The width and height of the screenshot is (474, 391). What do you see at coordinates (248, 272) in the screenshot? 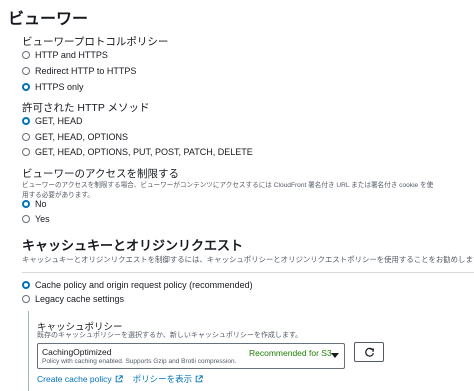
I see `section-divider` at bounding box center [248, 272].